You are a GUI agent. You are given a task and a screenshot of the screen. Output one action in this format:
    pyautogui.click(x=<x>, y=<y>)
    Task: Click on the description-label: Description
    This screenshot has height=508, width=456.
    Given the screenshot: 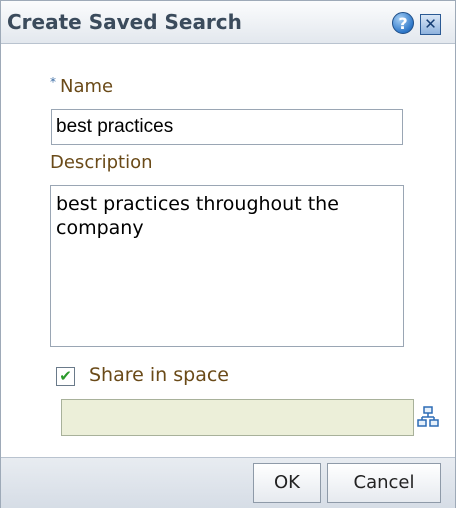 What is the action you would take?
    pyautogui.click(x=101, y=162)
    